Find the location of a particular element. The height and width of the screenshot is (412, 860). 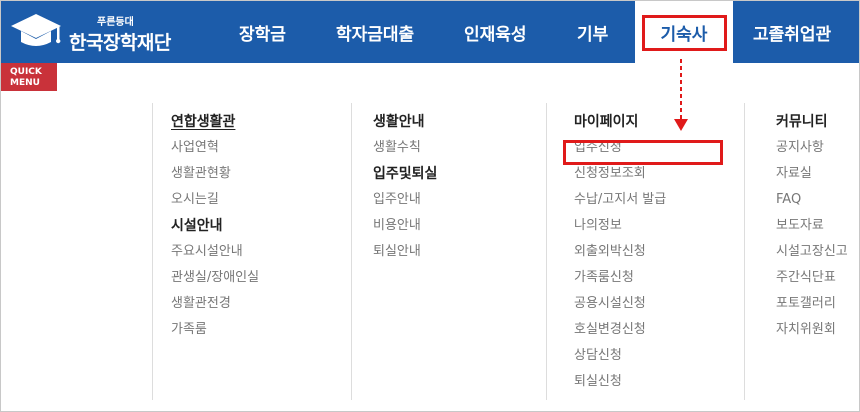

menu-item: 상담신청 is located at coordinates (620, 356).